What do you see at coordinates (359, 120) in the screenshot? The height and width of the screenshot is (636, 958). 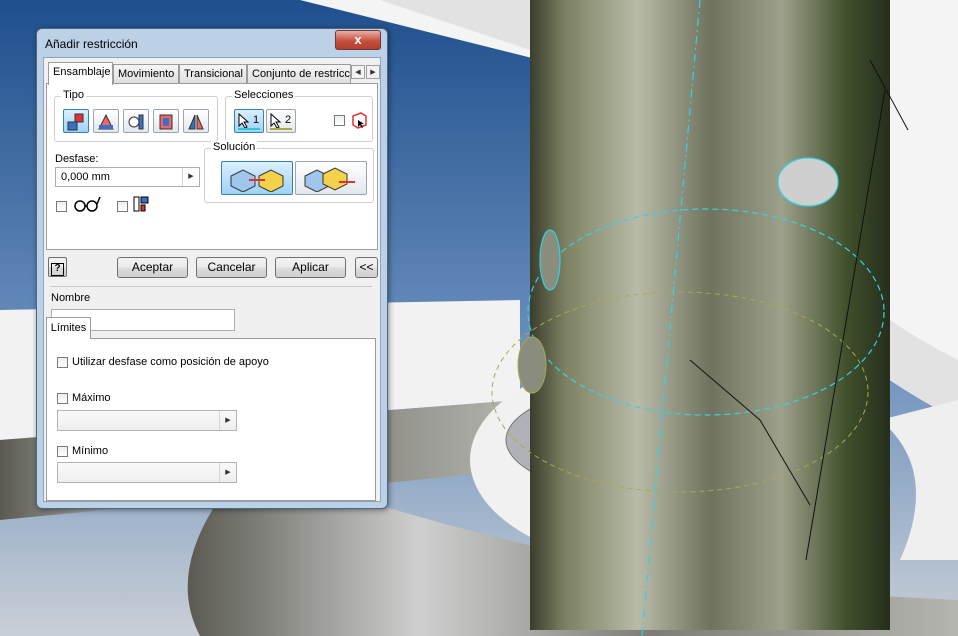 I see `pick-part-first-icon` at bounding box center [359, 120].